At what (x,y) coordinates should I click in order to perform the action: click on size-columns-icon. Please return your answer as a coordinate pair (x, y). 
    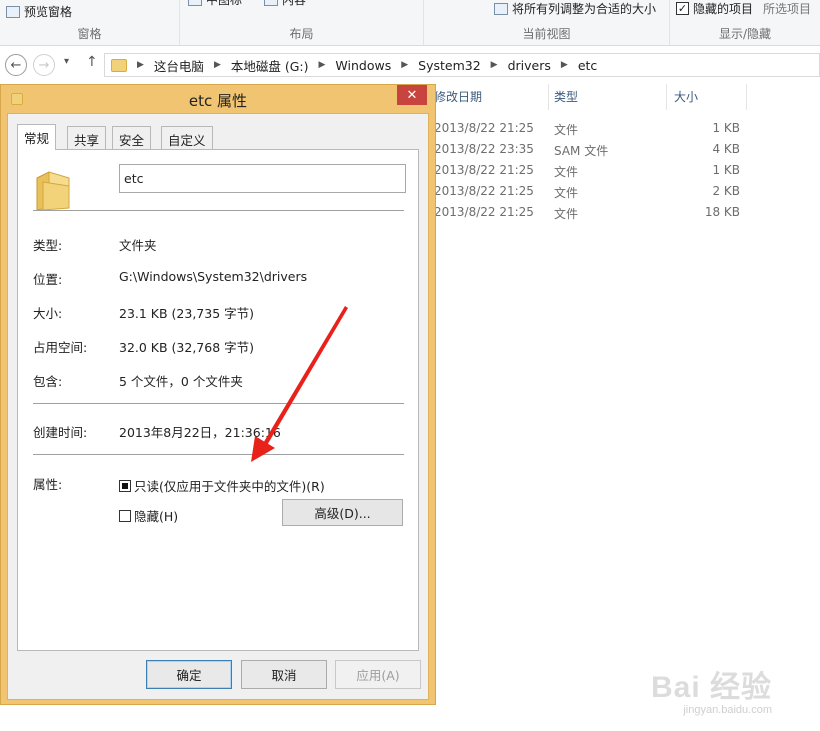
    Looking at the image, I should click on (501, 8).